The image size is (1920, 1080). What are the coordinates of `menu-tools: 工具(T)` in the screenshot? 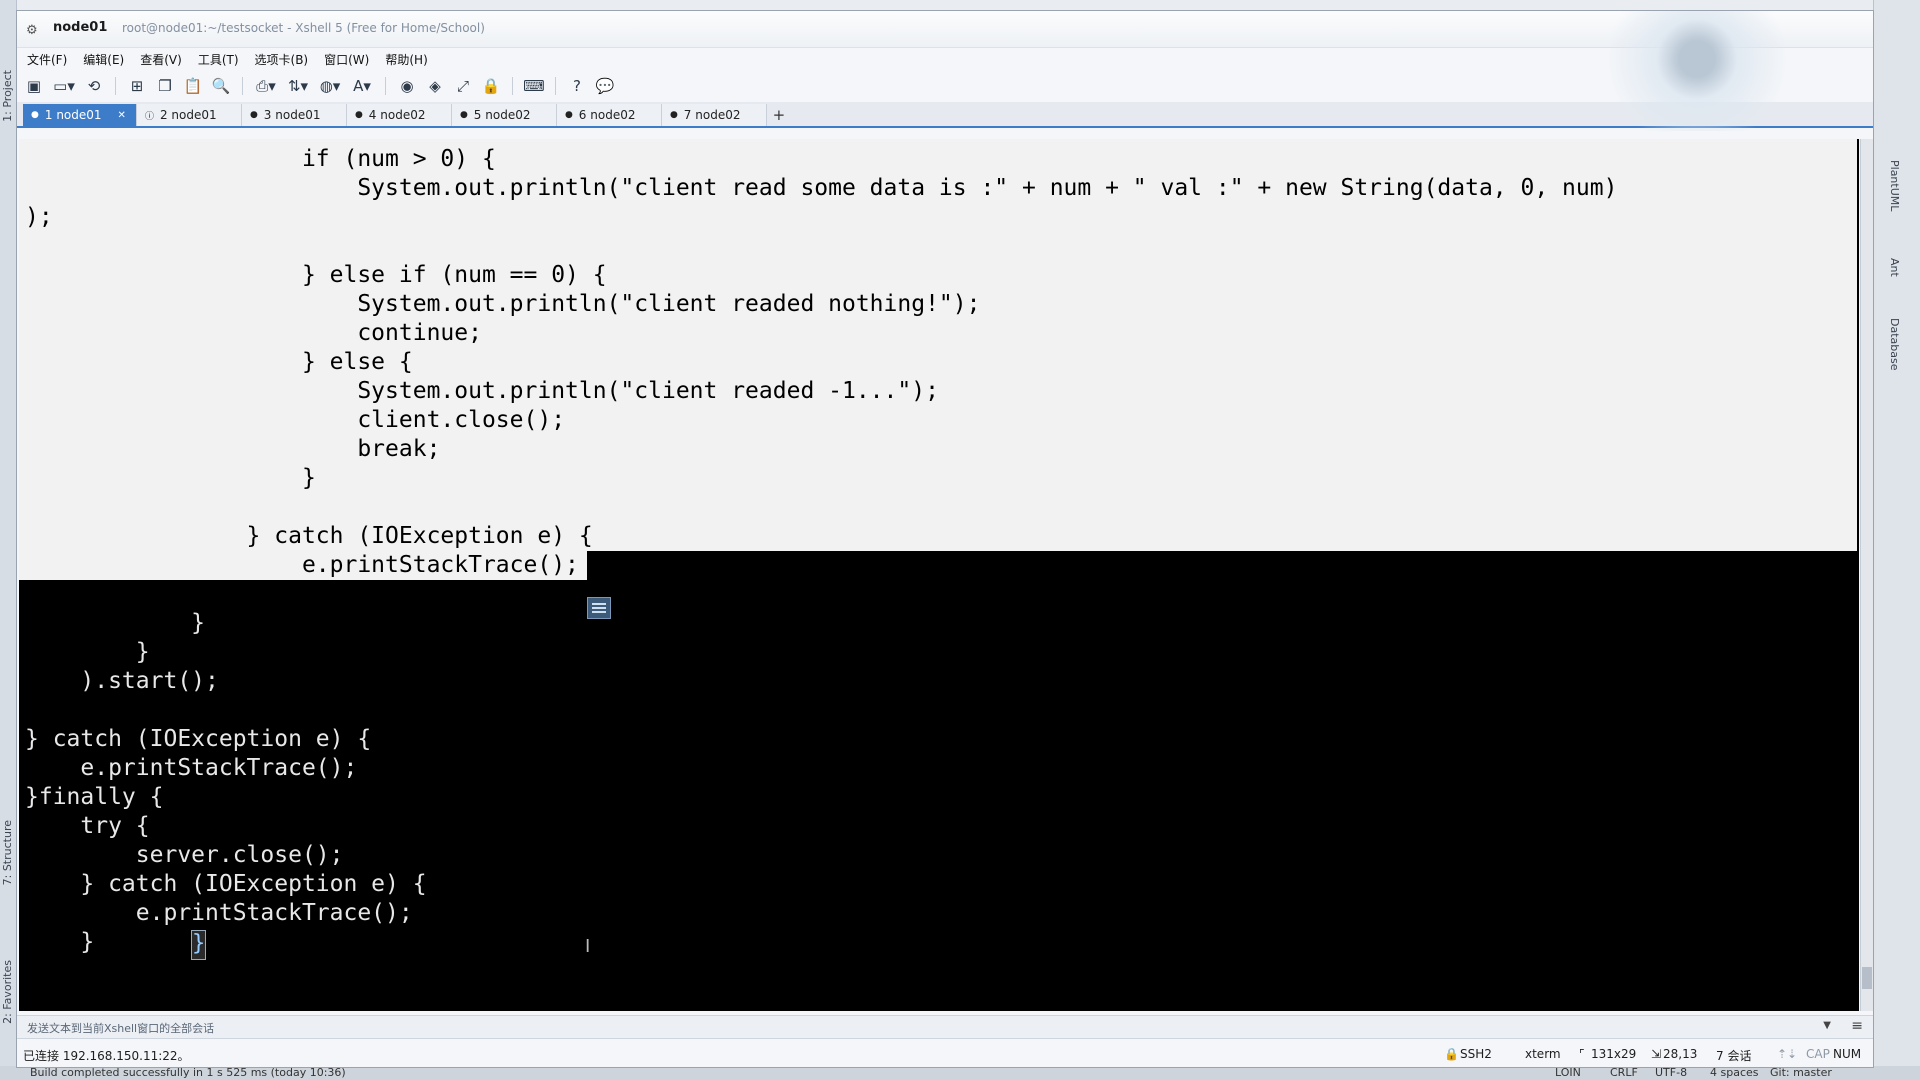 It's located at (218, 59).